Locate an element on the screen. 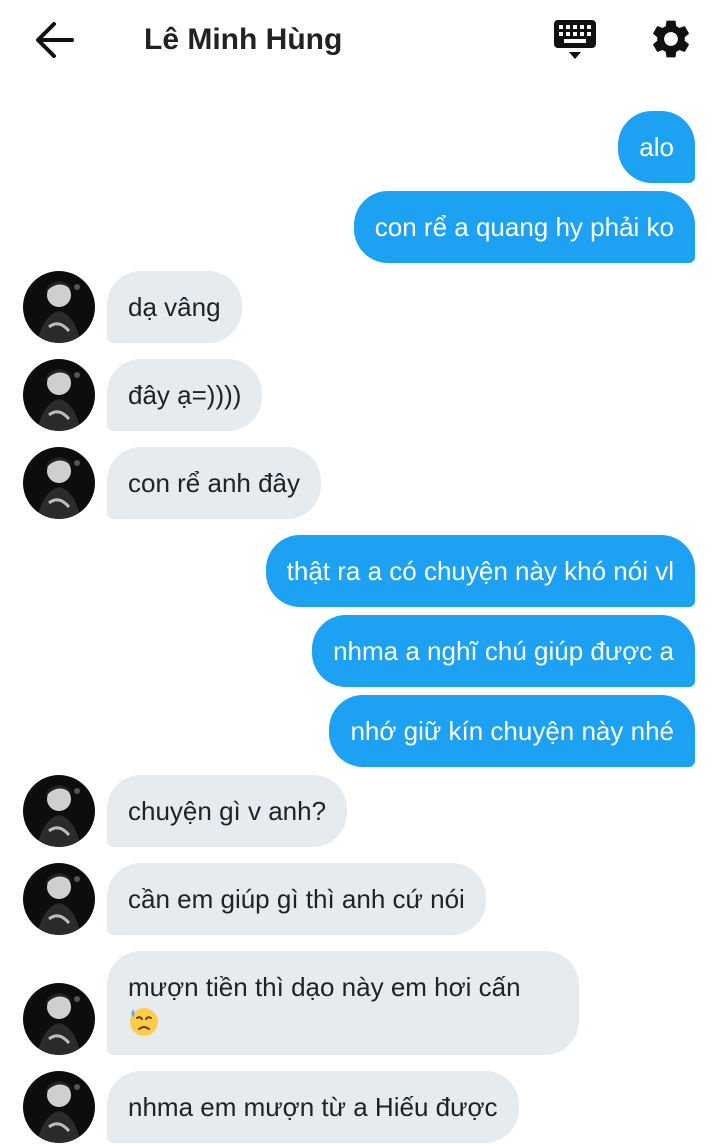 Image resolution: width=718 pixels, height=1148 pixels. message-text: nhma em mượn từ a Hiếu được is located at coordinates (313, 1107).